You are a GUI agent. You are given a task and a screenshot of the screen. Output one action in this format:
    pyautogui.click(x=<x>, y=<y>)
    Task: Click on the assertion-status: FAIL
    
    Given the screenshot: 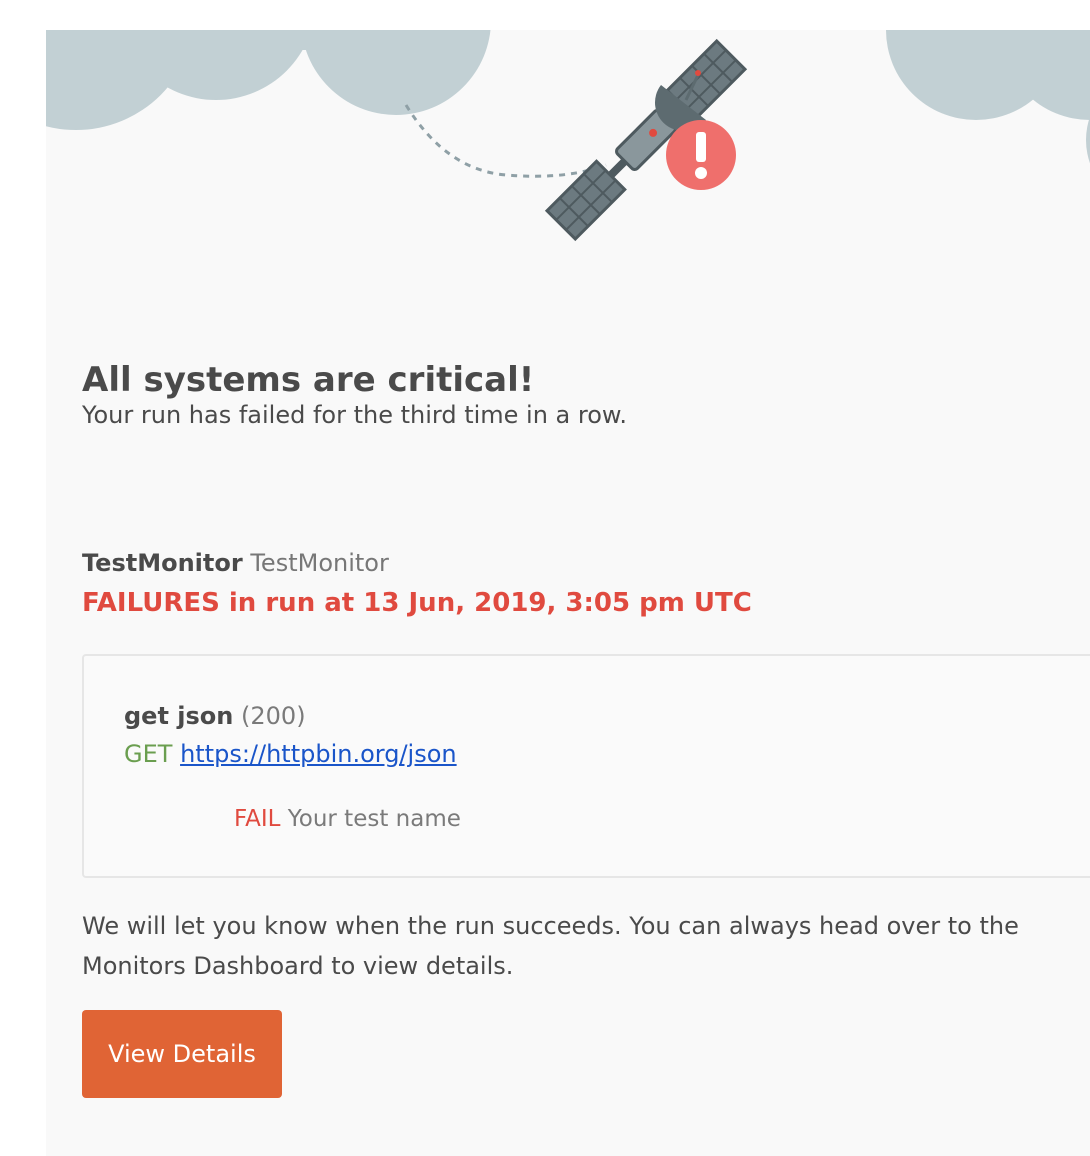 What is the action you would take?
    pyautogui.click(x=257, y=819)
    